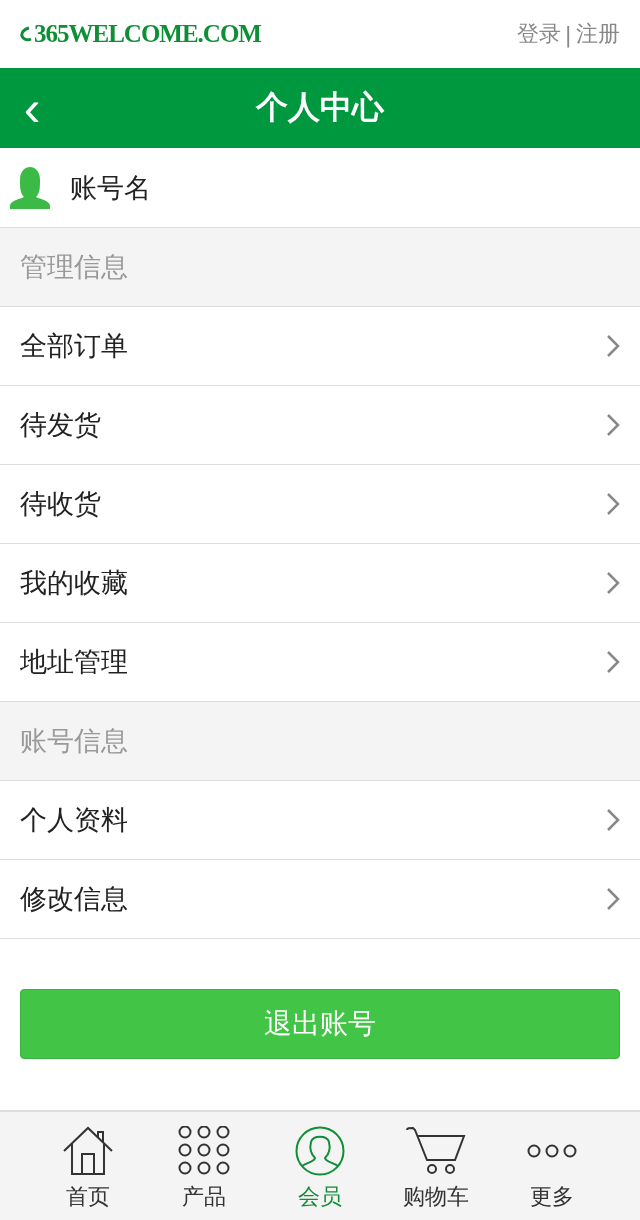  I want to click on tab: 产品, so click(204, 1166).